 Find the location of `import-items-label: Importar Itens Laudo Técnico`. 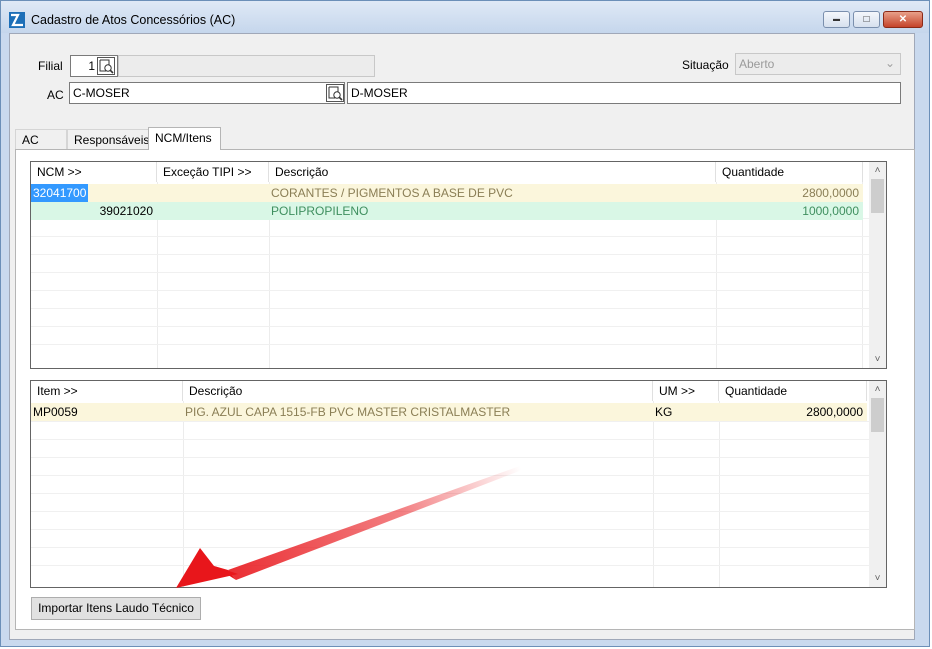

import-items-label: Importar Itens Laudo Técnico is located at coordinates (116, 608).